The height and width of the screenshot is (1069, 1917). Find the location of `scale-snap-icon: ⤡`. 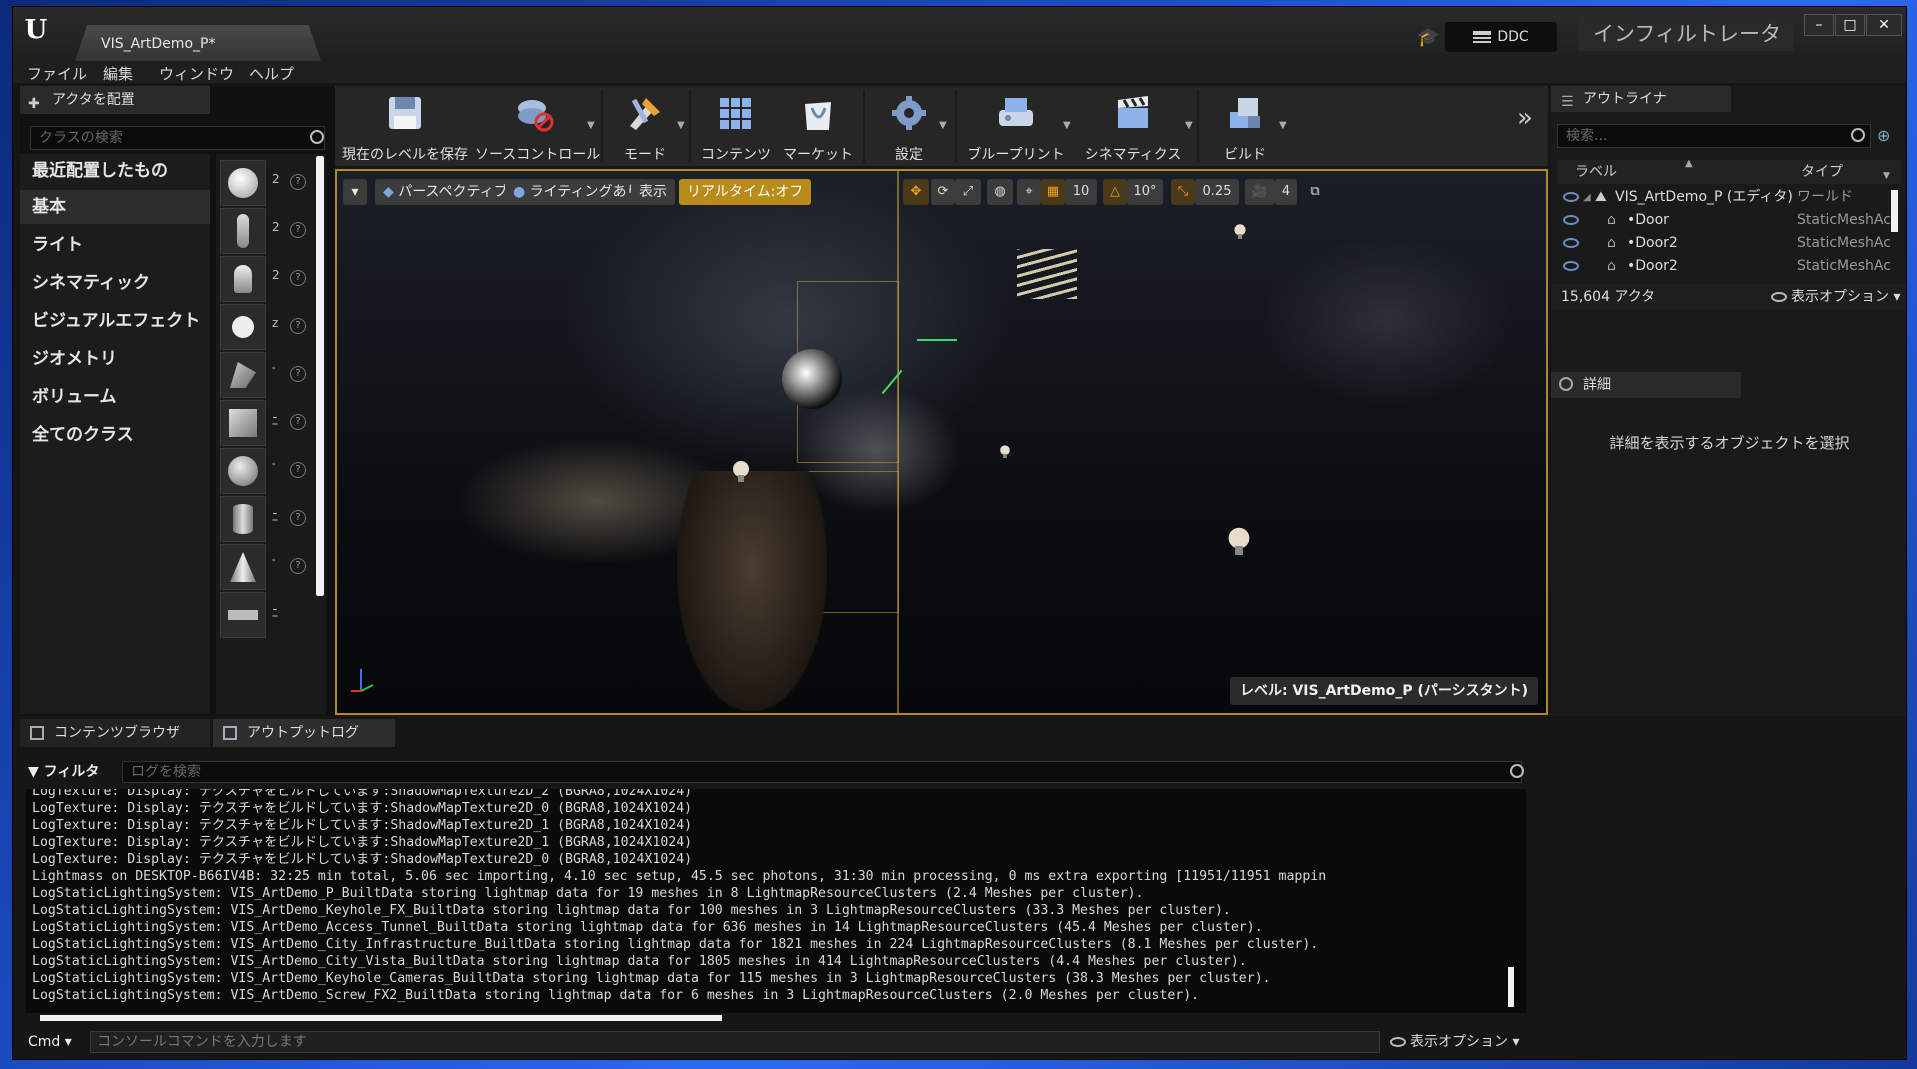

scale-snap-icon: ⤡ is located at coordinates (1183, 192).